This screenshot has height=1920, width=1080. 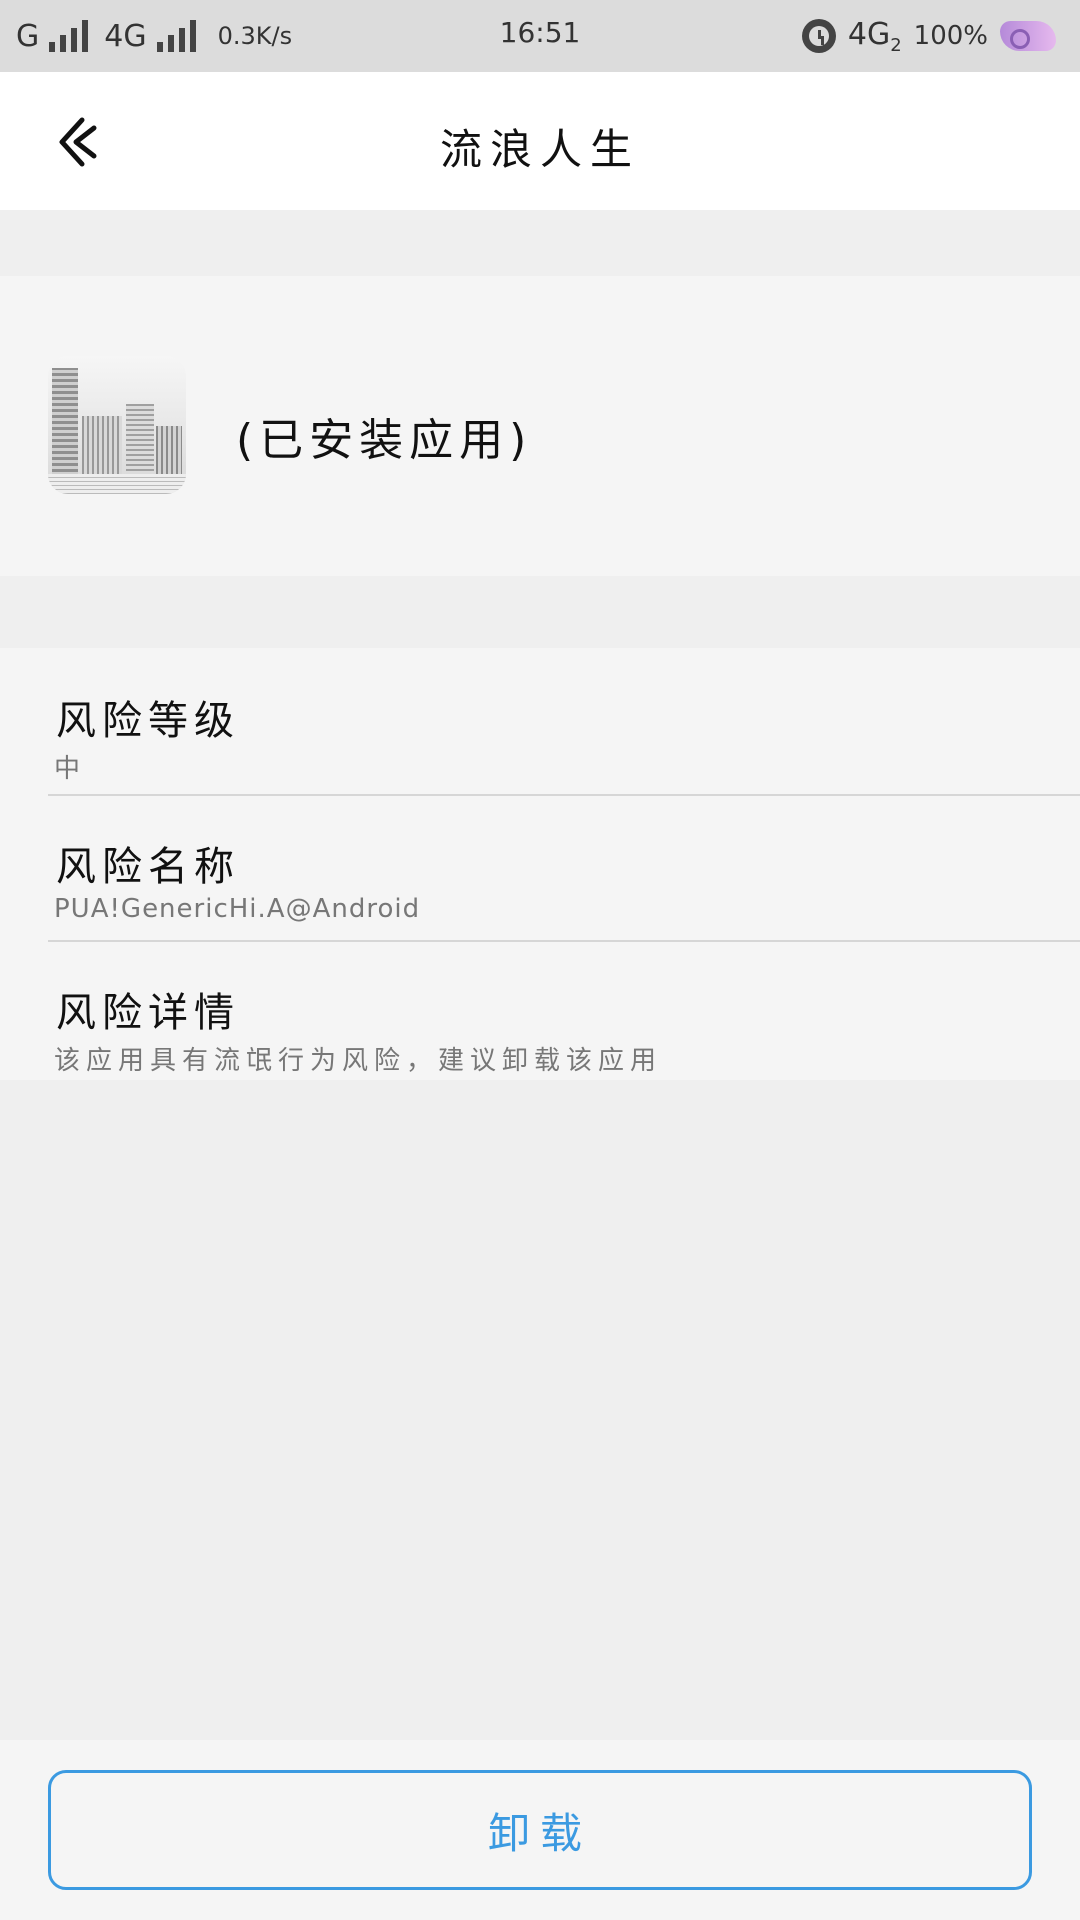 I want to click on status-bar-right: 4G2 100%, so click(x=928, y=36).